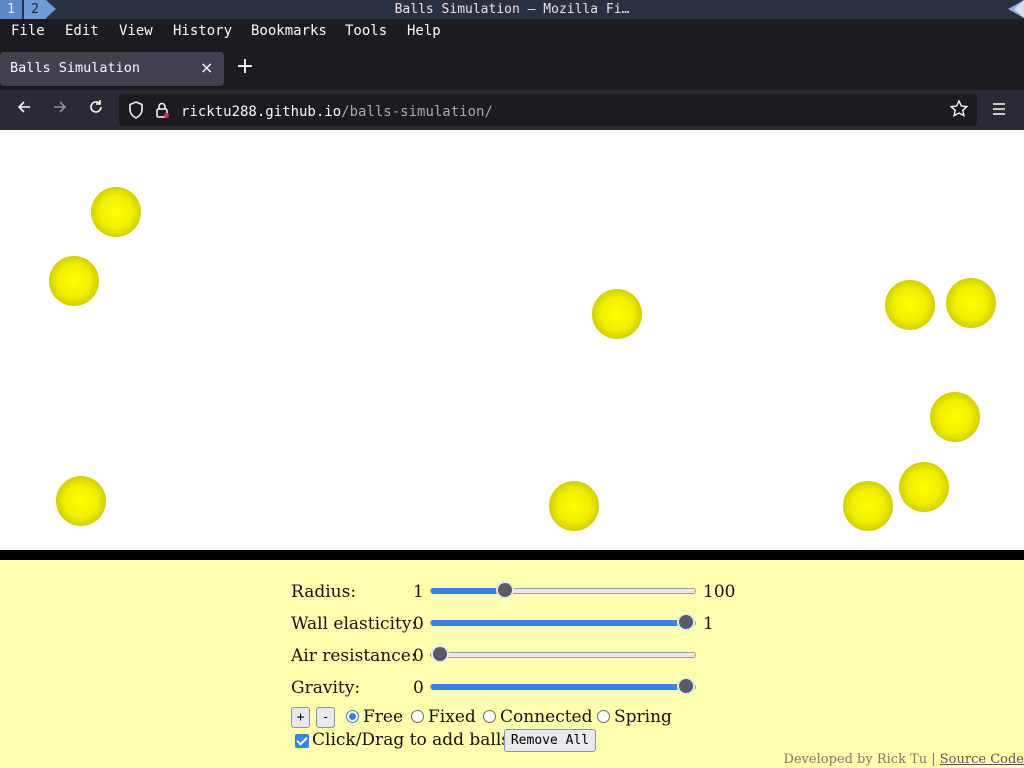 This screenshot has height=768, width=1024. I want to click on wm-corner-icon, so click(1014, 9).